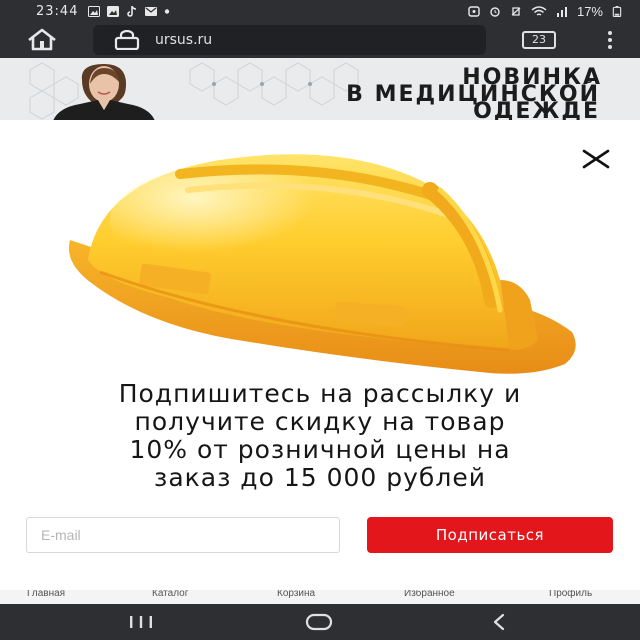 Image resolution: width=640 pixels, height=640 pixels. What do you see at coordinates (320, 421) in the screenshot?
I see `message-line: получите скидку на товар` at bounding box center [320, 421].